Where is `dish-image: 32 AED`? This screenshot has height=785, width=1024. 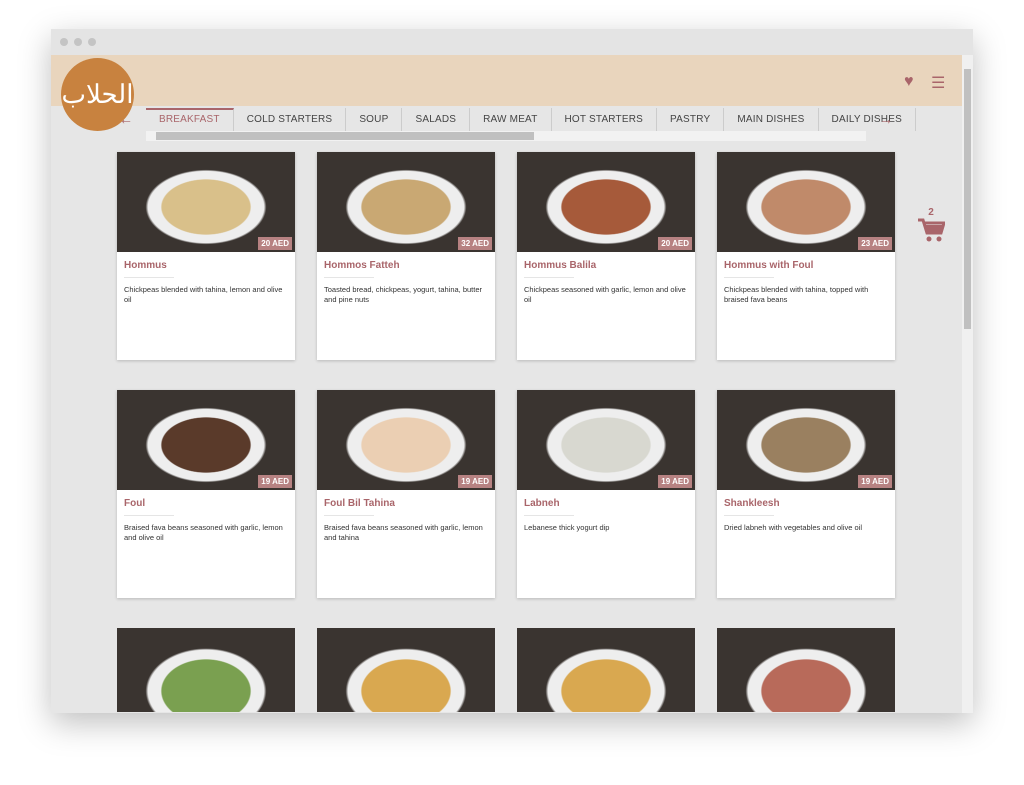
dish-image: 32 AED is located at coordinates (406, 202).